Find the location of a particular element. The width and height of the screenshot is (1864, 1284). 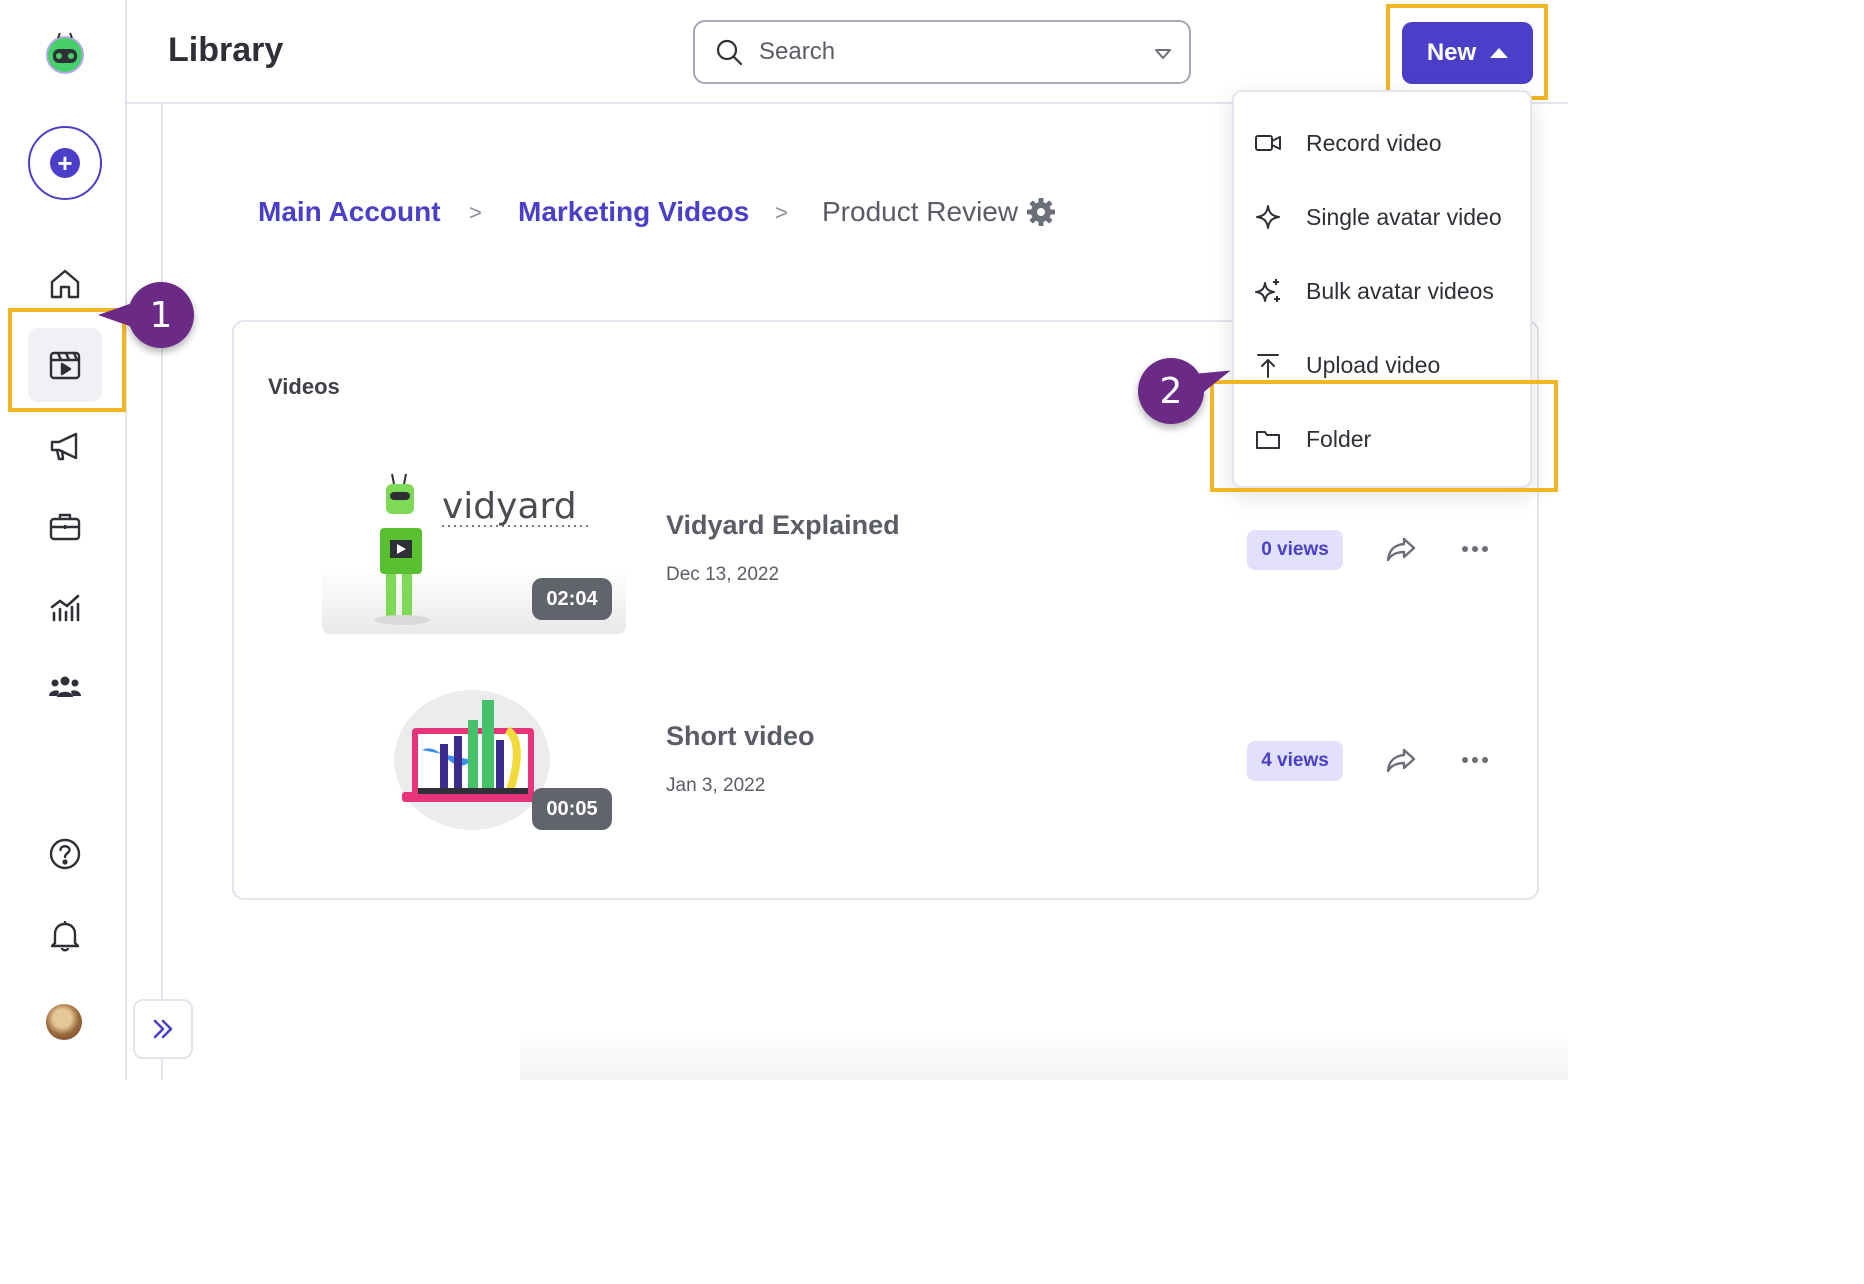

bottom-fade is located at coordinates (1044, 1055).